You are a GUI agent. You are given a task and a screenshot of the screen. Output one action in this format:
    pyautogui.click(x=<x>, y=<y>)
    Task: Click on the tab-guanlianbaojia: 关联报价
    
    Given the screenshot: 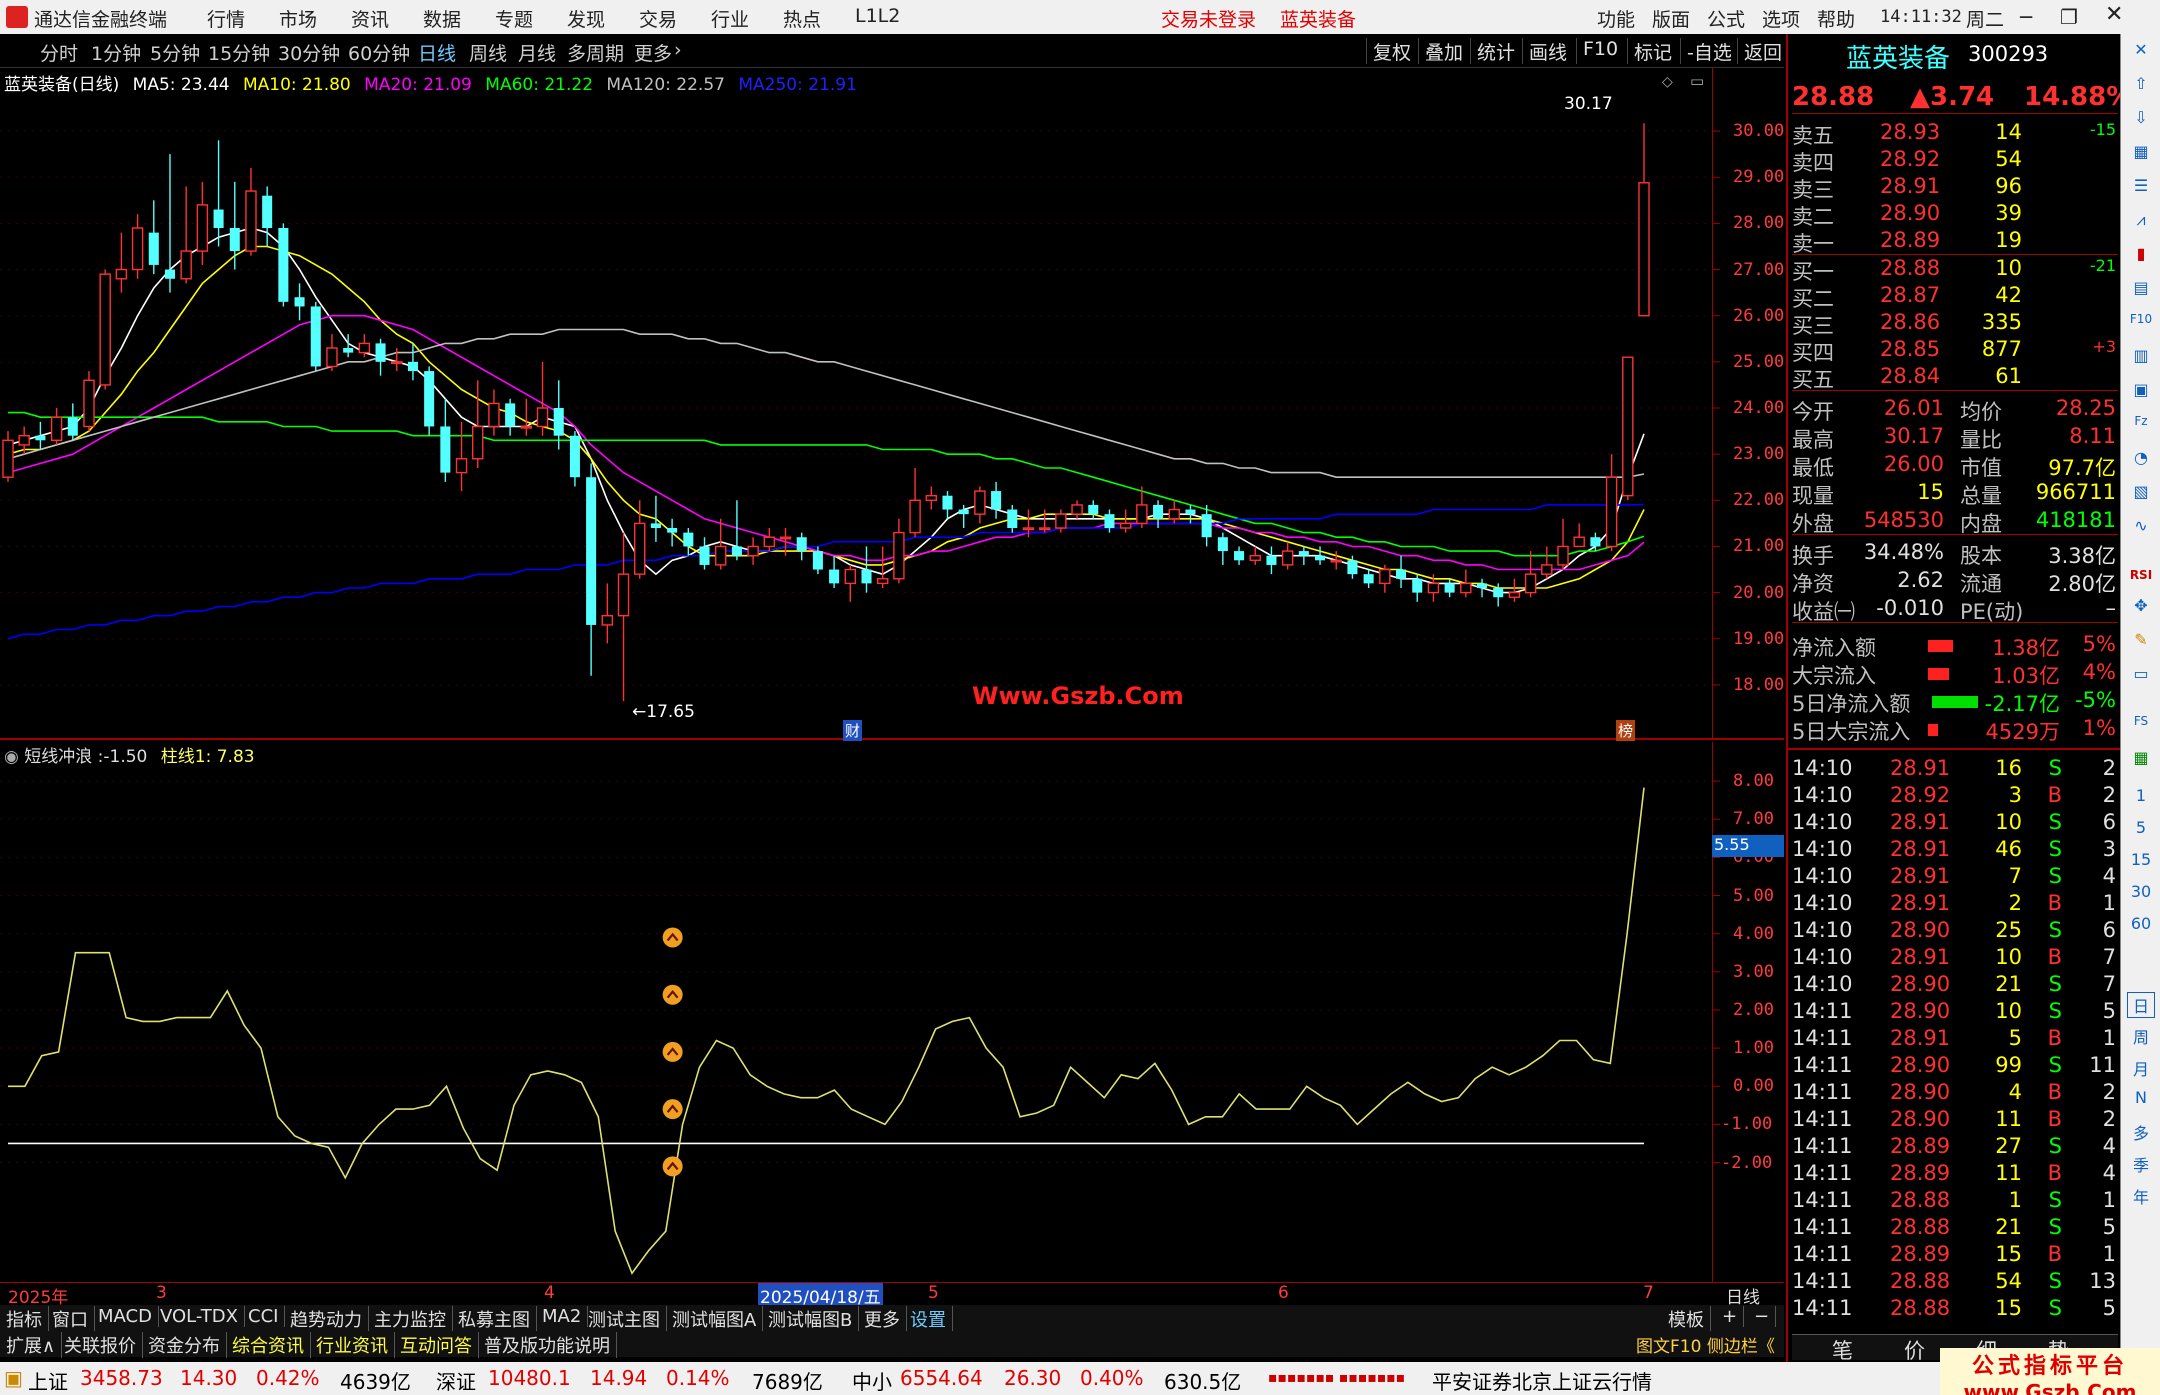 What is the action you would take?
    pyautogui.click(x=100, y=1345)
    